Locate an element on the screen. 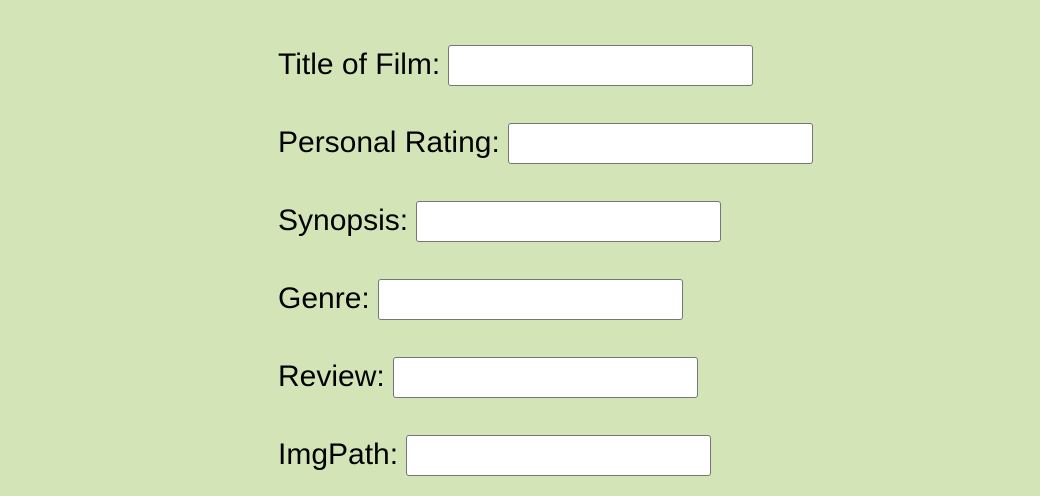 The image size is (1040, 496). review-input is located at coordinates (545, 377).